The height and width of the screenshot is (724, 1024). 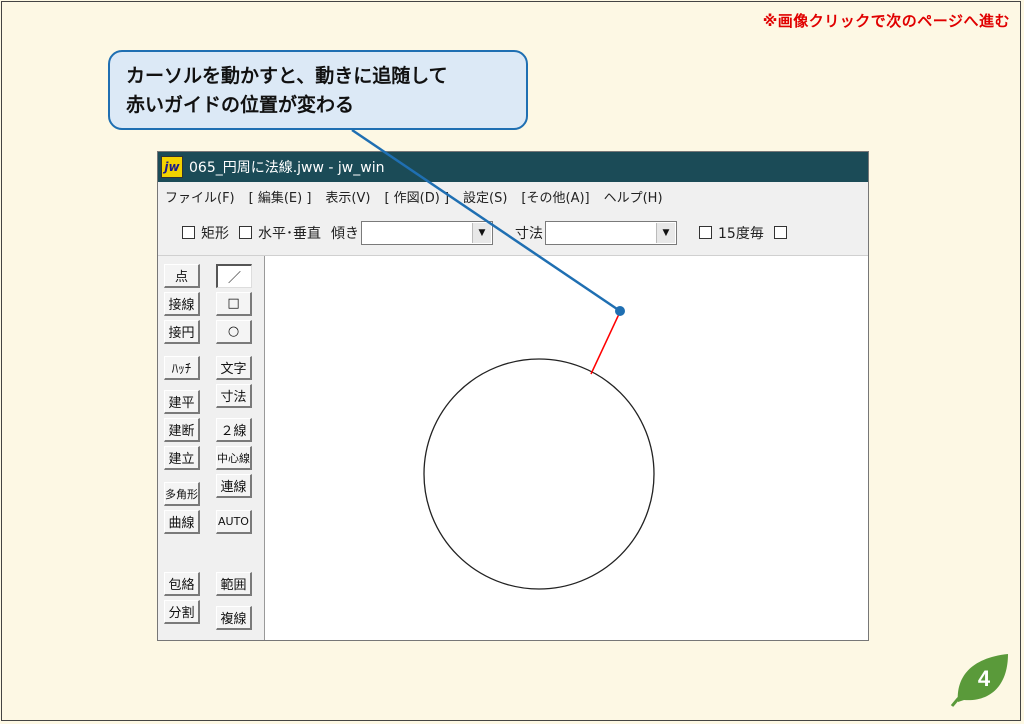 I want to click on tool-center-line: 中心線, so click(x=234, y=458).